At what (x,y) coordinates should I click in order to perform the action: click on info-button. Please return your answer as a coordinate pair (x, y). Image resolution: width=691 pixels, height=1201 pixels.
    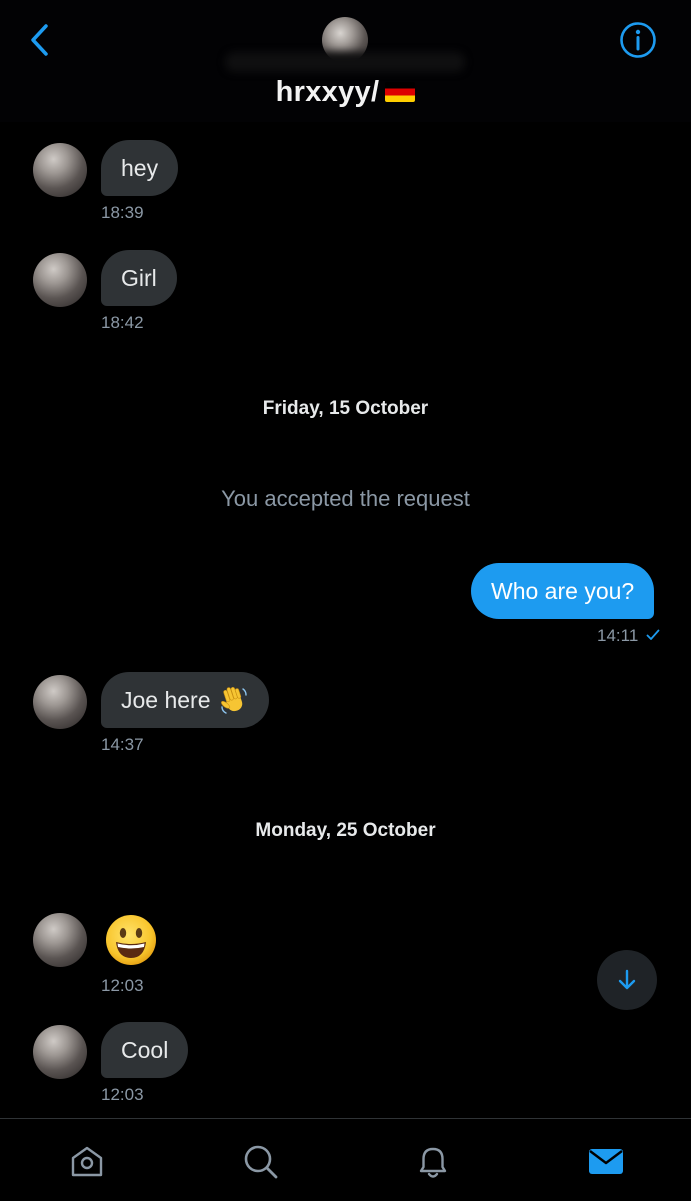
    Looking at the image, I should click on (638, 40).